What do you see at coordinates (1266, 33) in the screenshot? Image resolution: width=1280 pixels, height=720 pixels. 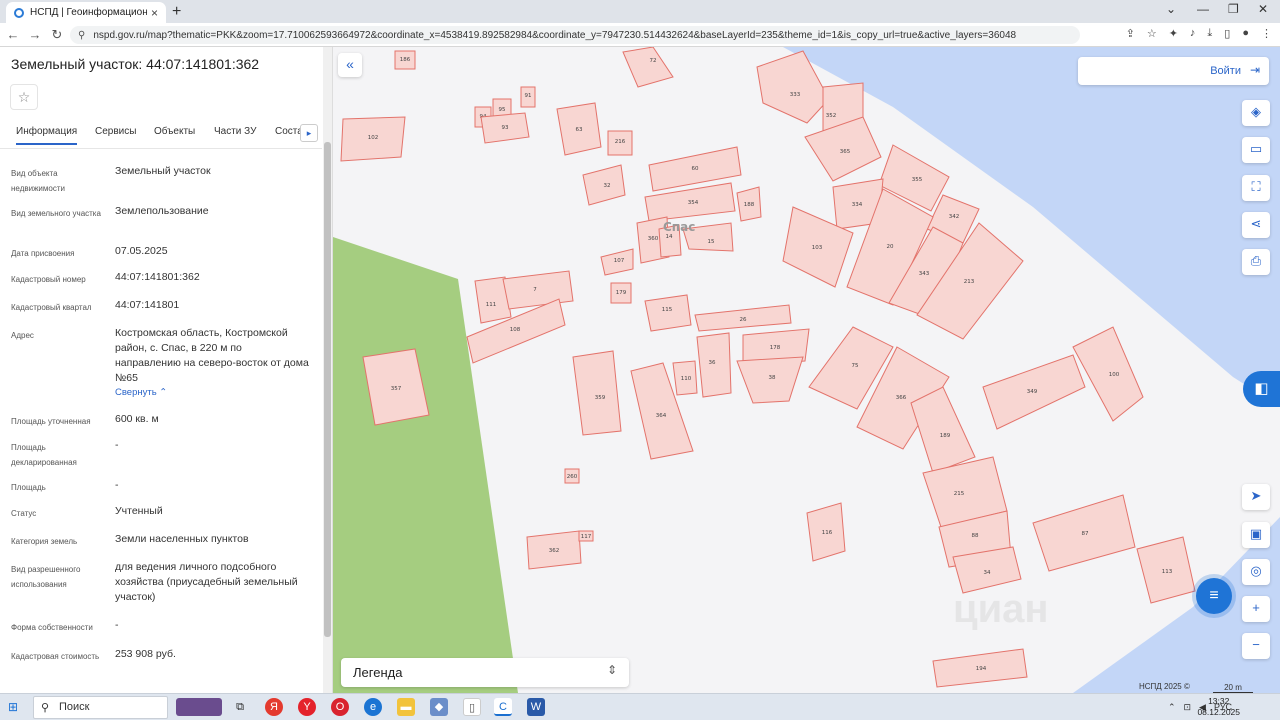 I see `menu-icon: ⋮` at bounding box center [1266, 33].